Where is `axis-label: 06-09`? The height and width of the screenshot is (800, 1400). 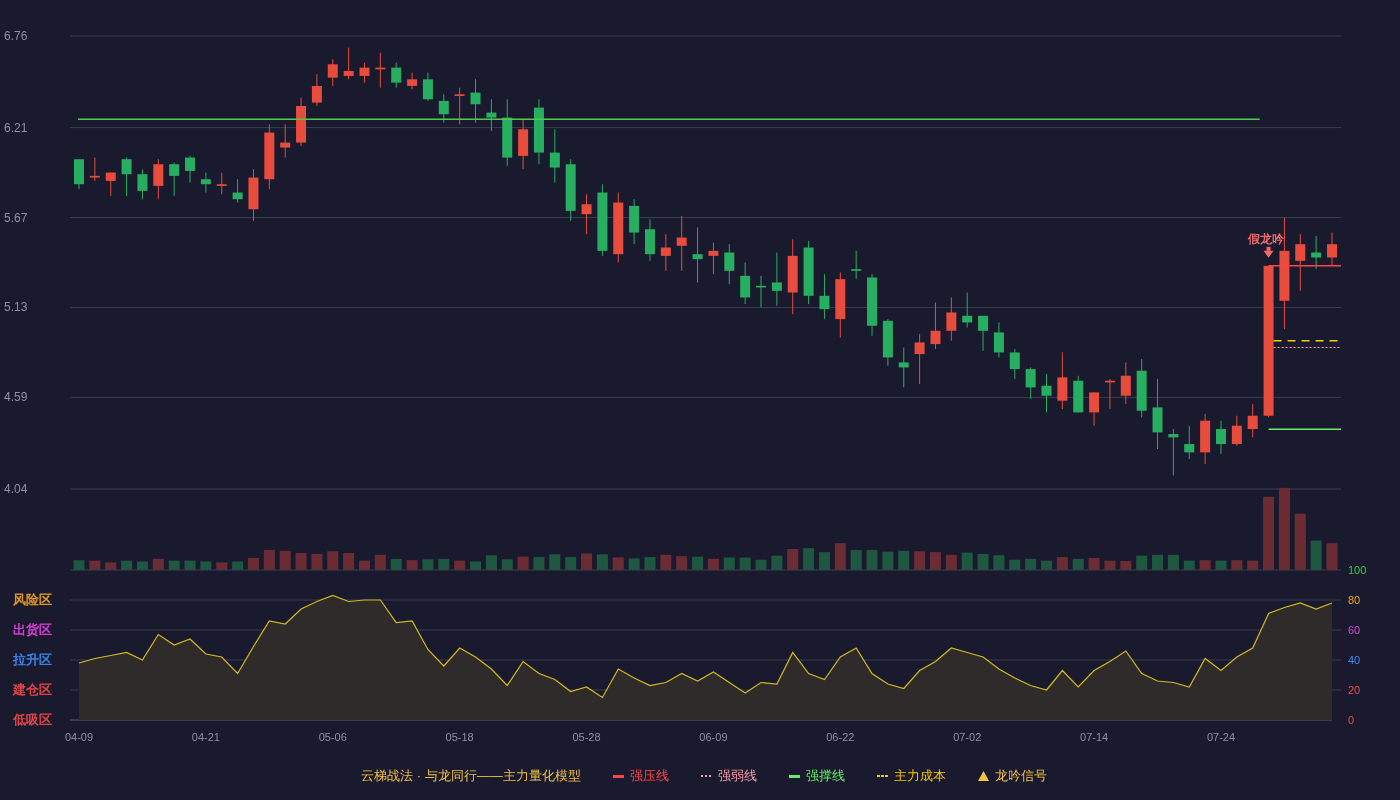 axis-label: 06-09 is located at coordinates (713, 737).